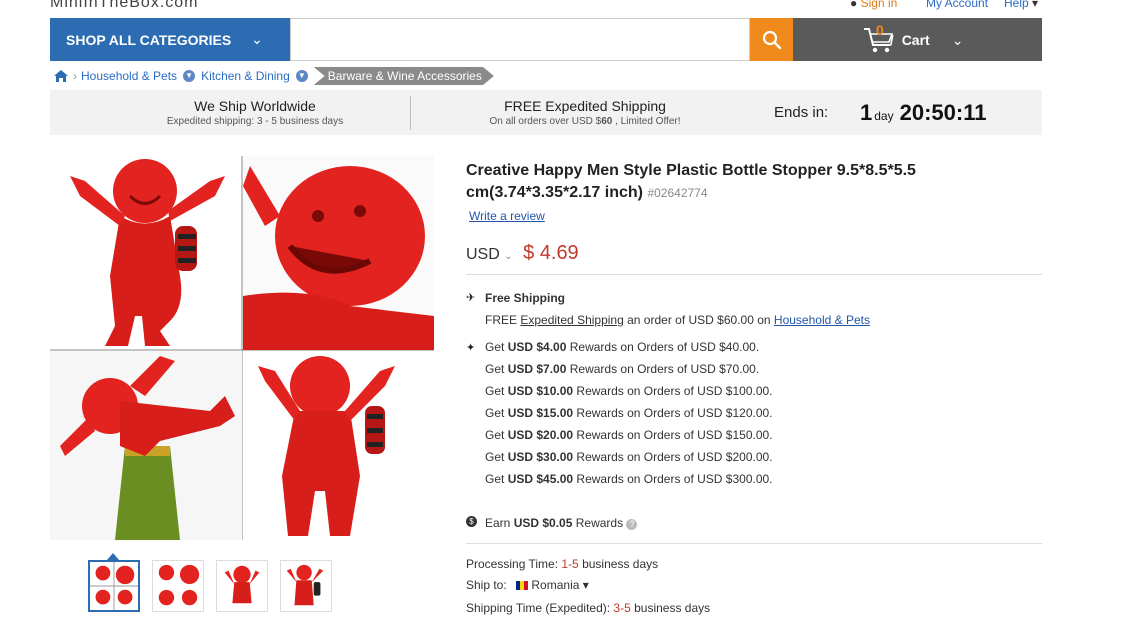 Image resolution: width=1128 pixels, height=620 pixels. I want to click on product-figure-back, so click(338, 445).